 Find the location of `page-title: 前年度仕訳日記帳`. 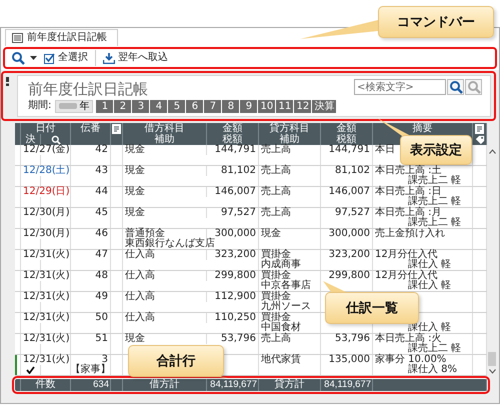

page-title: 前年度仕訳日記帳 is located at coordinates (88, 89).